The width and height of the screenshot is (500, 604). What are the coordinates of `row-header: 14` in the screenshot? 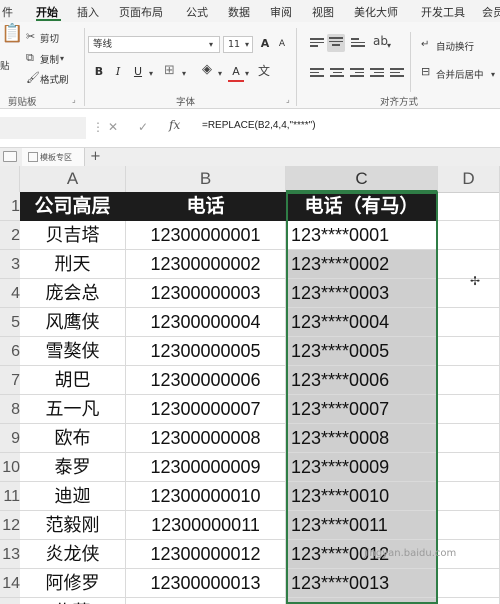 It's located at (10, 583).